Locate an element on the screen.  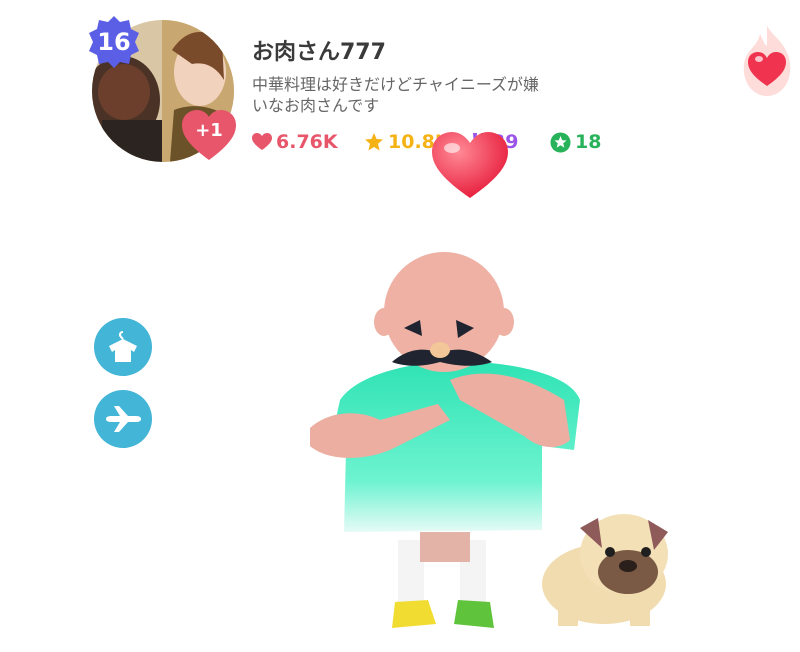
hanger-shirt-icon is located at coordinates (123, 346).